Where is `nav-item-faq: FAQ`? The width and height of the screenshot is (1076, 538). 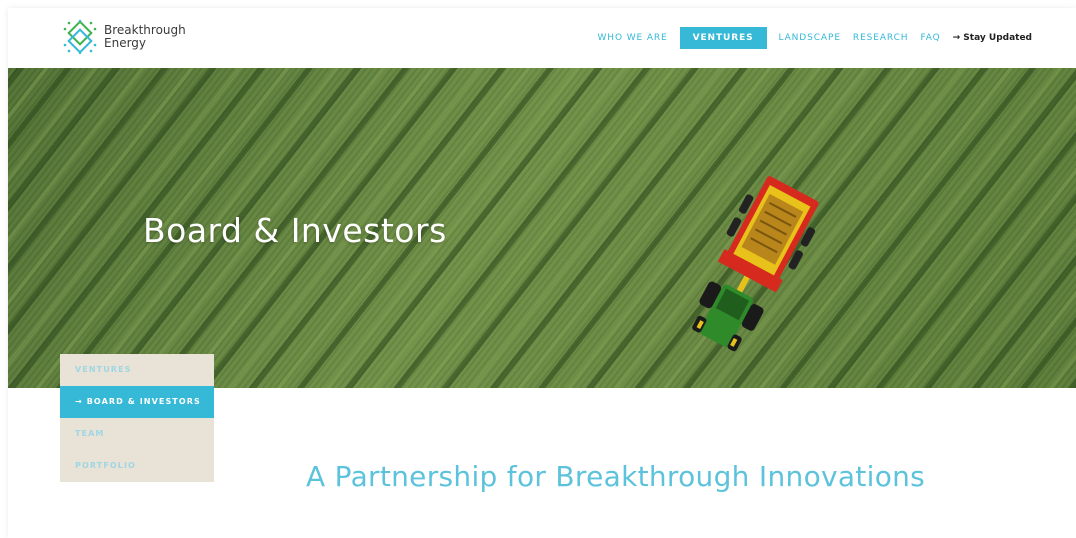
nav-item-faq: FAQ is located at coordinates (930, 38).